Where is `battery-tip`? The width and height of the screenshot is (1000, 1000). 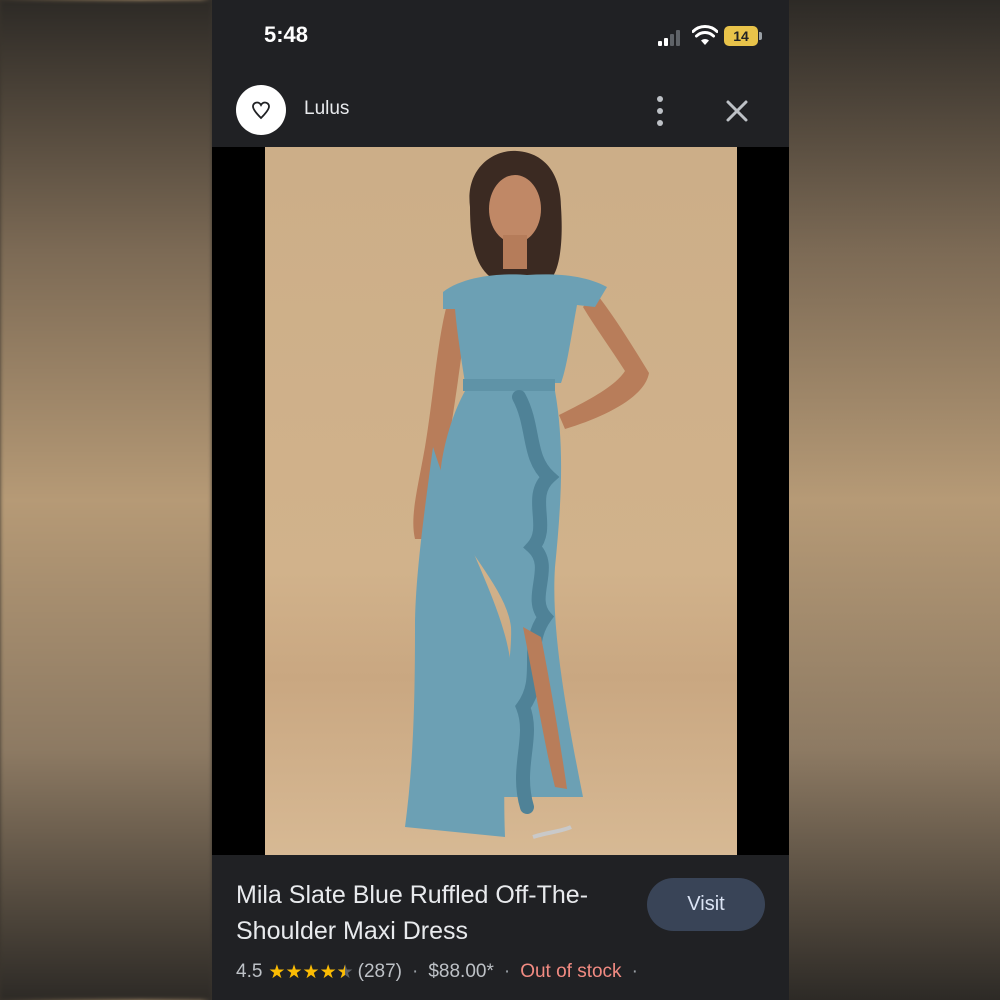
battery-tip is located at coordinates (760, 36).